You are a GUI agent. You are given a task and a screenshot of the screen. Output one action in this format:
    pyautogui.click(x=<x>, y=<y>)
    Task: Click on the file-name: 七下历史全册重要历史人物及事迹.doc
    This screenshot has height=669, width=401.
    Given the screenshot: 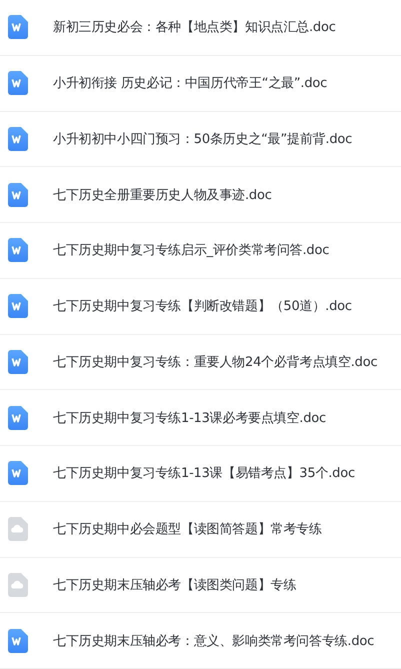 What is the action you would take?
    pyautogui.click(x=162, y=195)
    